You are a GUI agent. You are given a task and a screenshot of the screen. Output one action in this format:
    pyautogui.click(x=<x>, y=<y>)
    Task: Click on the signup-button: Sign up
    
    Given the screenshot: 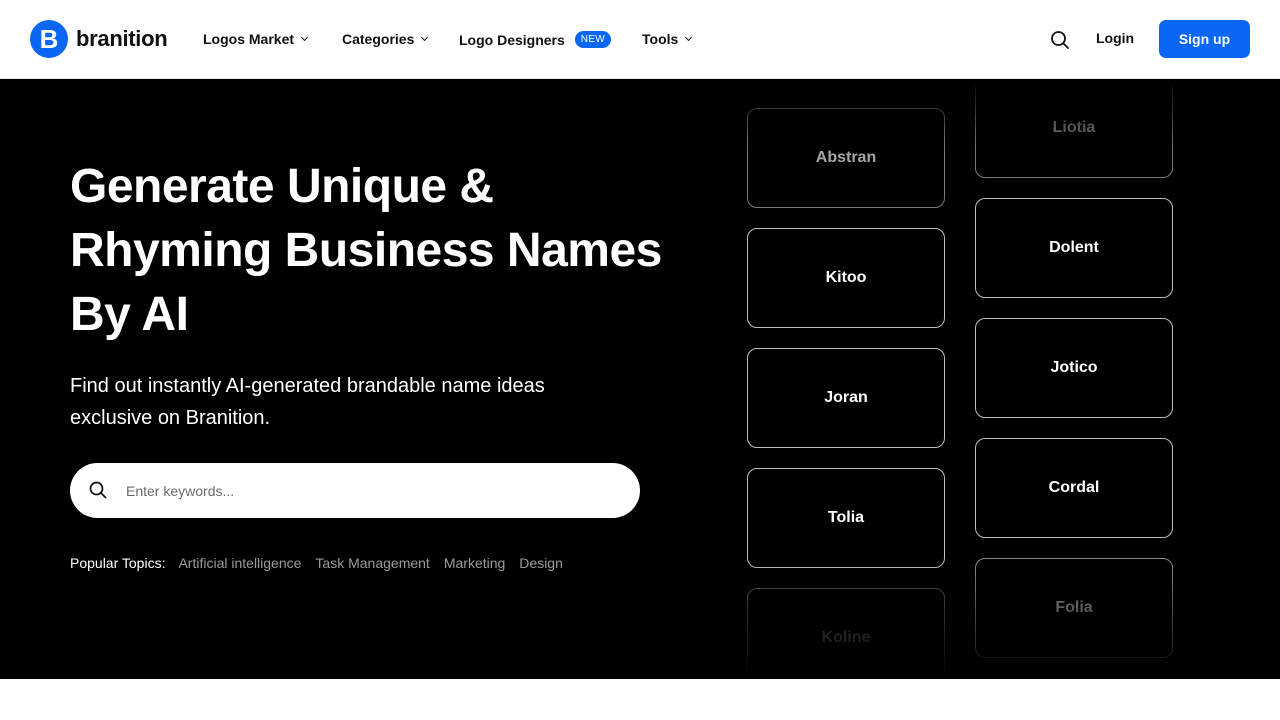 What is the action you would take?
    pyautogui.click(x=1204, y=39)
    